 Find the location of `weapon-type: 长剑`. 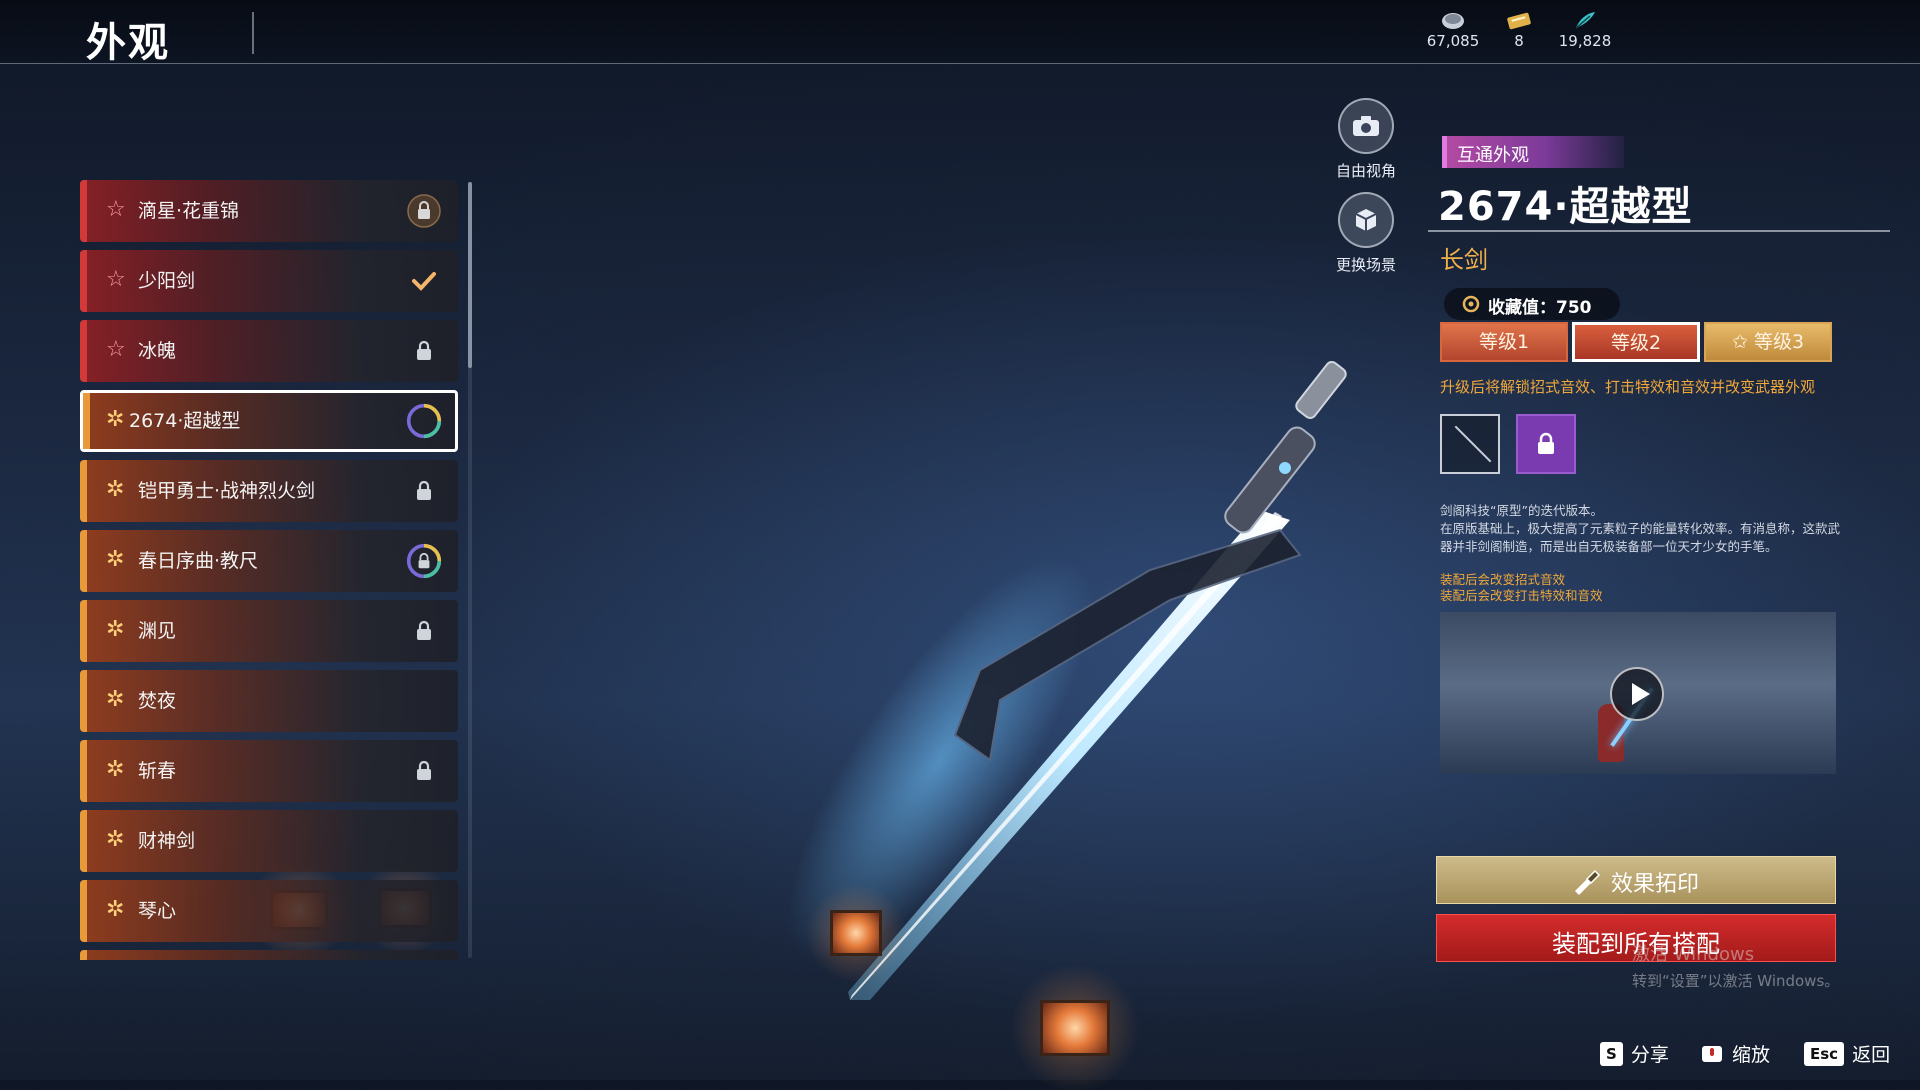

weapon-type: 长剑 is located at coordinates (1464, 260).